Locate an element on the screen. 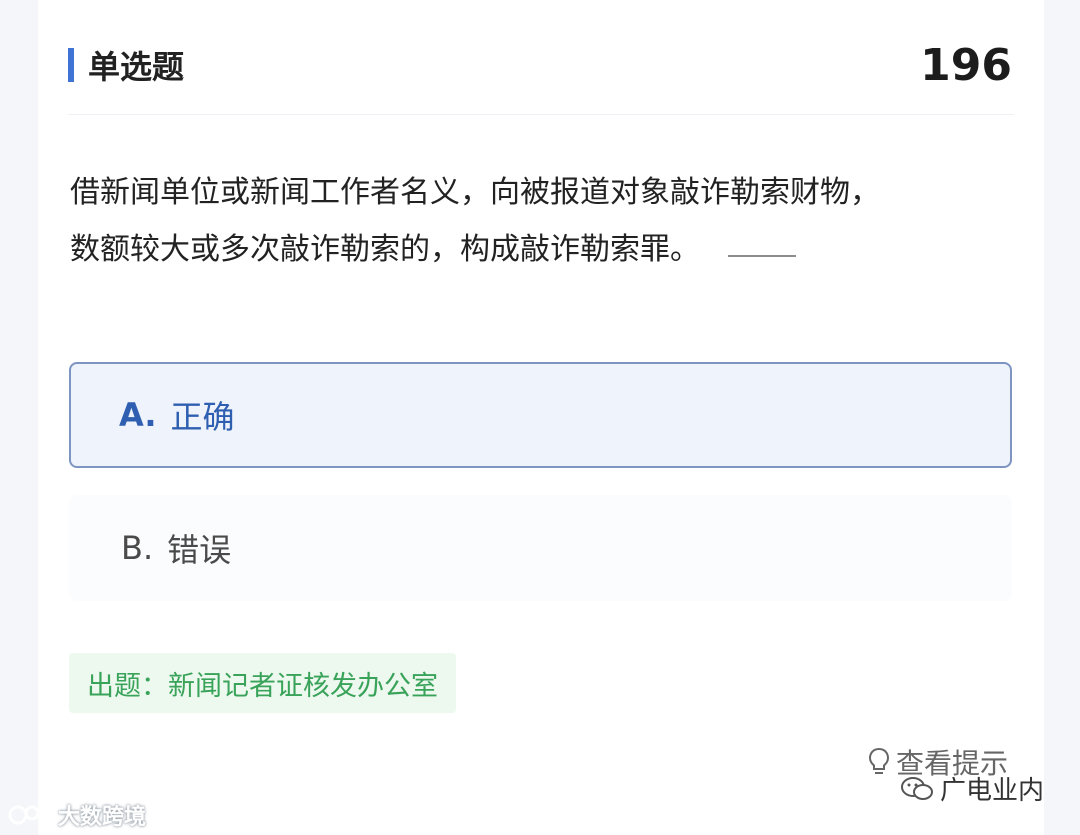 The height and width of the screenshot is (835, 1080). question-line-1: 借新闻单位或新闻工作者名义，向被报道对象敲诈勒索财物， is located at coordinates (475, 192).